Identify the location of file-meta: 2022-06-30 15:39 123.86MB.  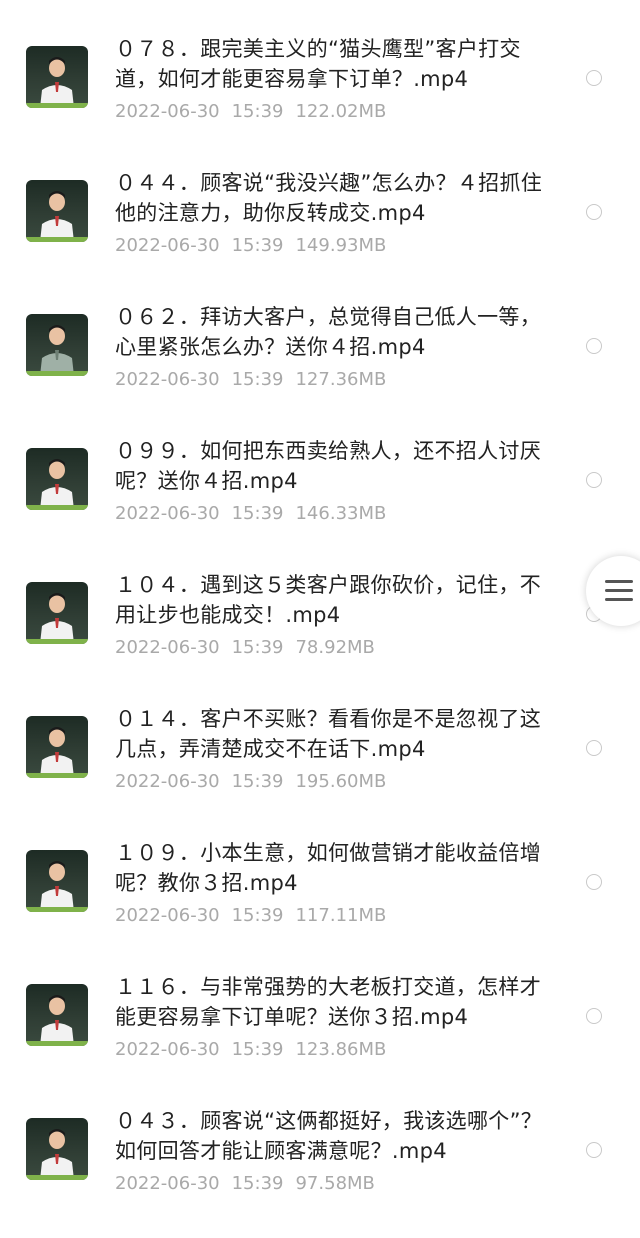
(256, 1050).